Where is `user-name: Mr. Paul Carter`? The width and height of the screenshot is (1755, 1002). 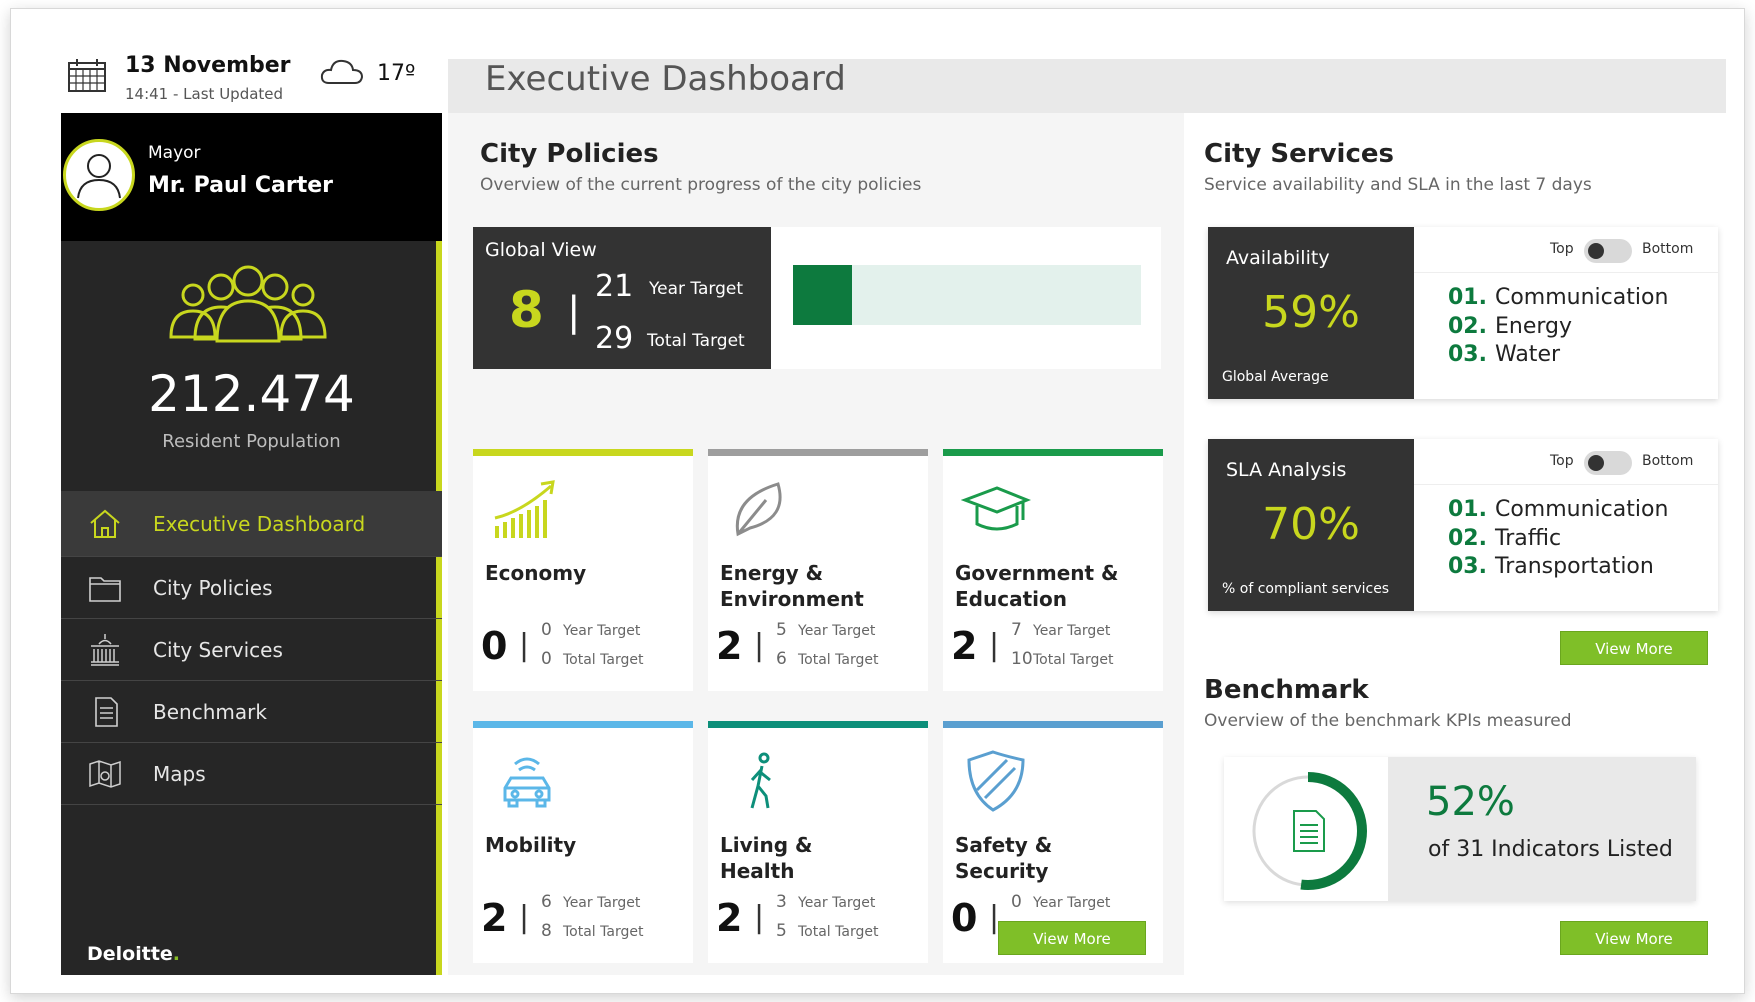 user-name: Mr. Paul Carter is located at coordinates (240, 185).